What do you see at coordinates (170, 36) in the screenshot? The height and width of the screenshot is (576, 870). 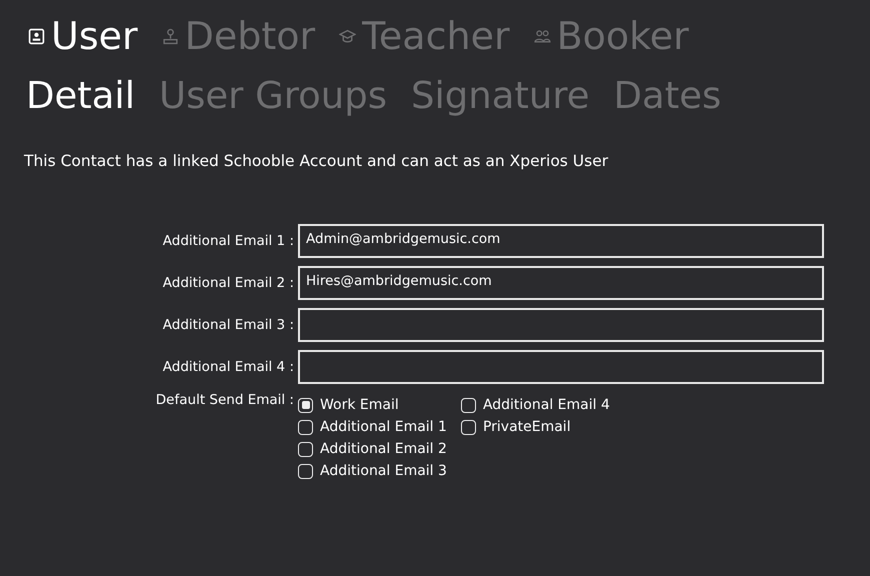 I see `person-icon` at bounding box center [170, 36].